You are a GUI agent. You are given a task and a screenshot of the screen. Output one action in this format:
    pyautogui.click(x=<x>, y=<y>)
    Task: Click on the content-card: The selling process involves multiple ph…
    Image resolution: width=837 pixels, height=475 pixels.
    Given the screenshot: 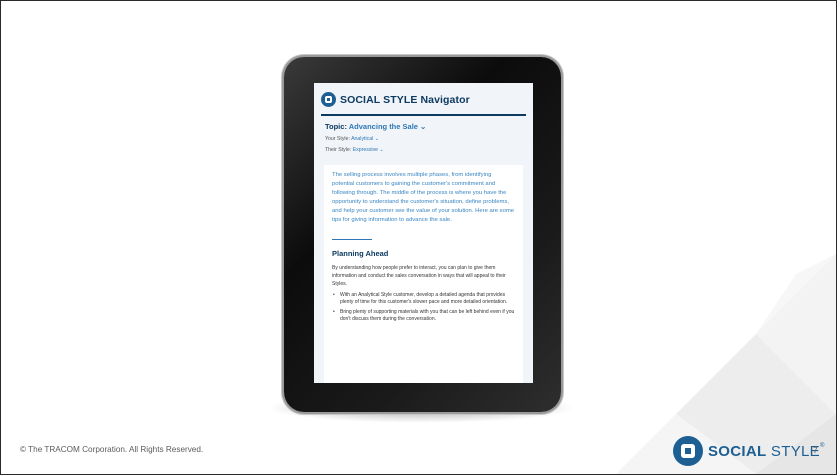 What is the action you would take?
    pyautogui.click(x=423, y=274)
    